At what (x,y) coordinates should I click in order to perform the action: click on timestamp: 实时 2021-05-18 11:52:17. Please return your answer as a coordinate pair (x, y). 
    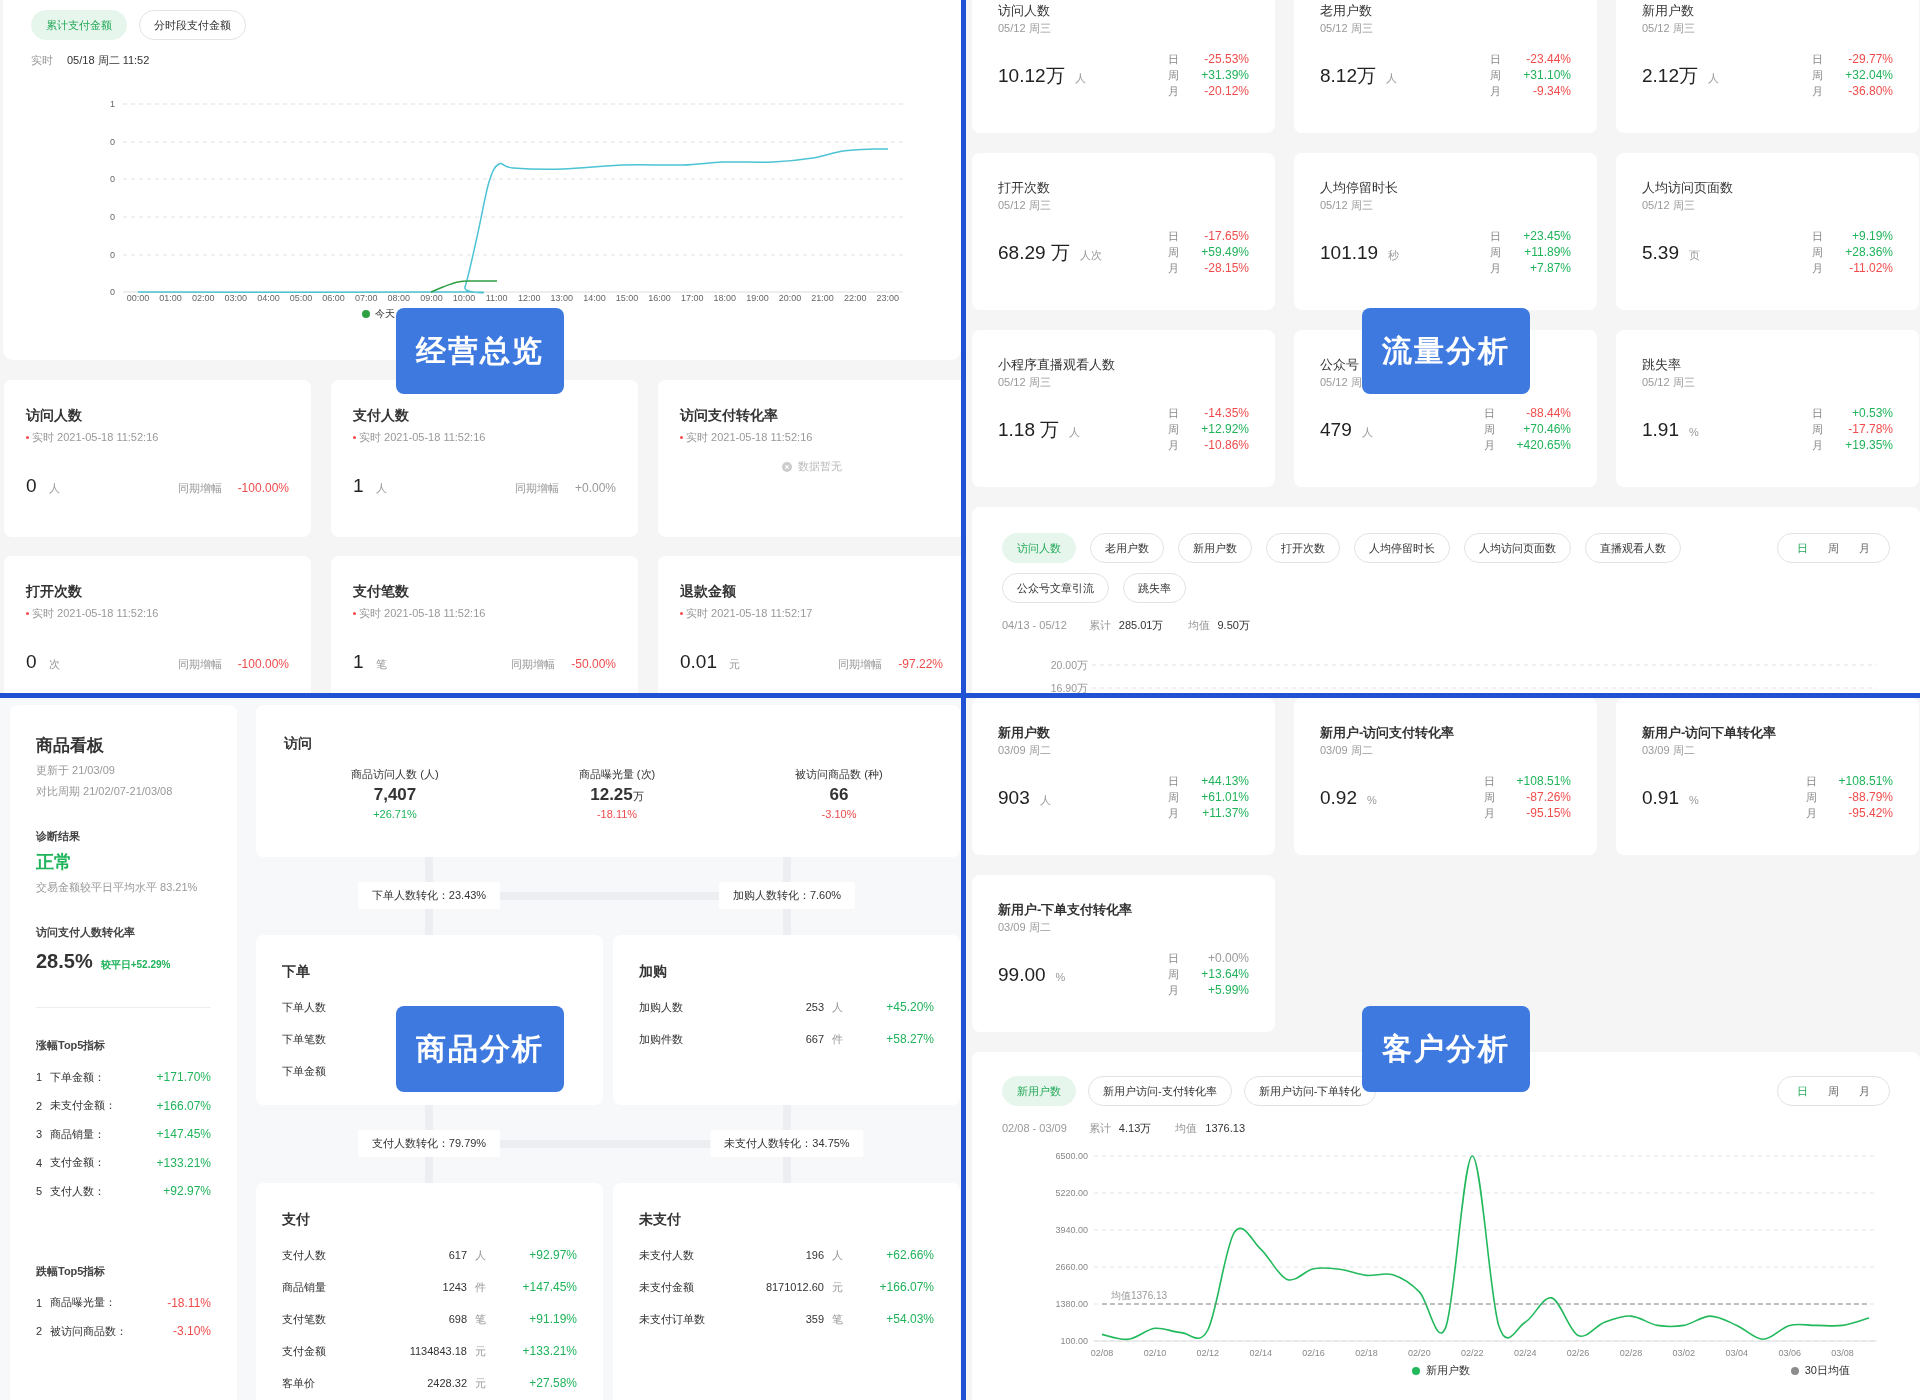
    Looking at the image, I should click on (749, 613).